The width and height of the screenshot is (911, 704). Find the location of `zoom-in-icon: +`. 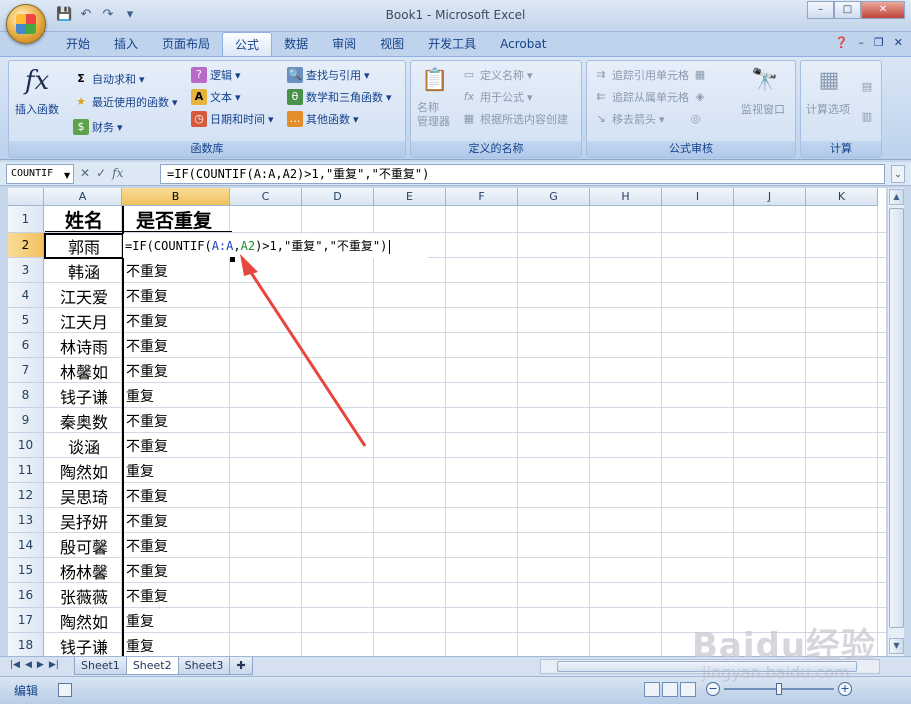

zoom-in-icon: + is located at coordinates (845, 689).